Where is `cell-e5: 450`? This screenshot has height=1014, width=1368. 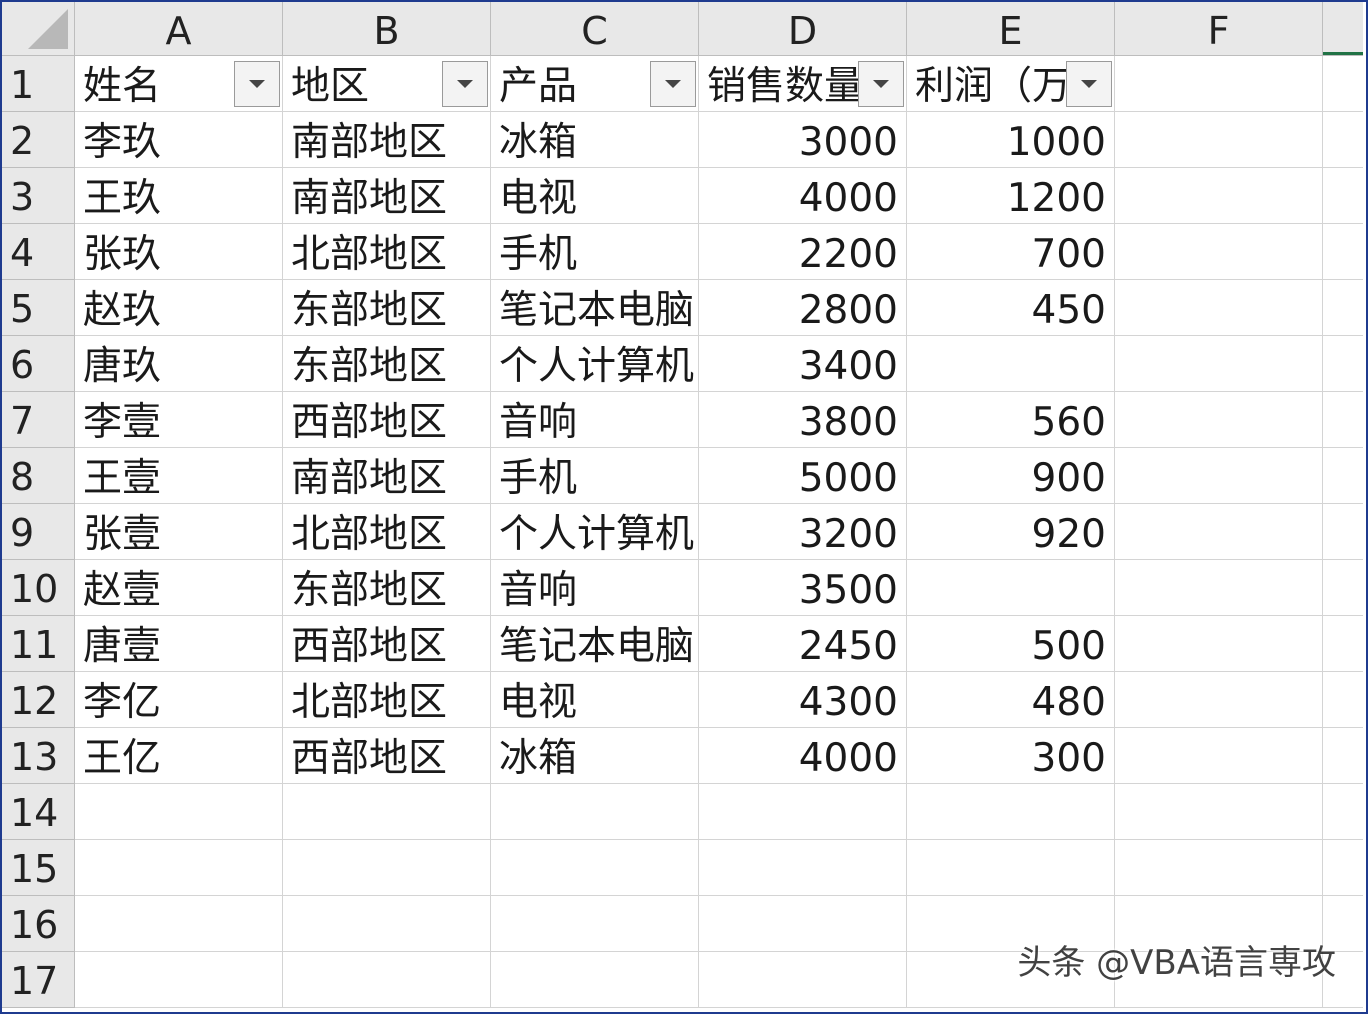 cell-e5: 450 is located at coordinates (1011, 308).